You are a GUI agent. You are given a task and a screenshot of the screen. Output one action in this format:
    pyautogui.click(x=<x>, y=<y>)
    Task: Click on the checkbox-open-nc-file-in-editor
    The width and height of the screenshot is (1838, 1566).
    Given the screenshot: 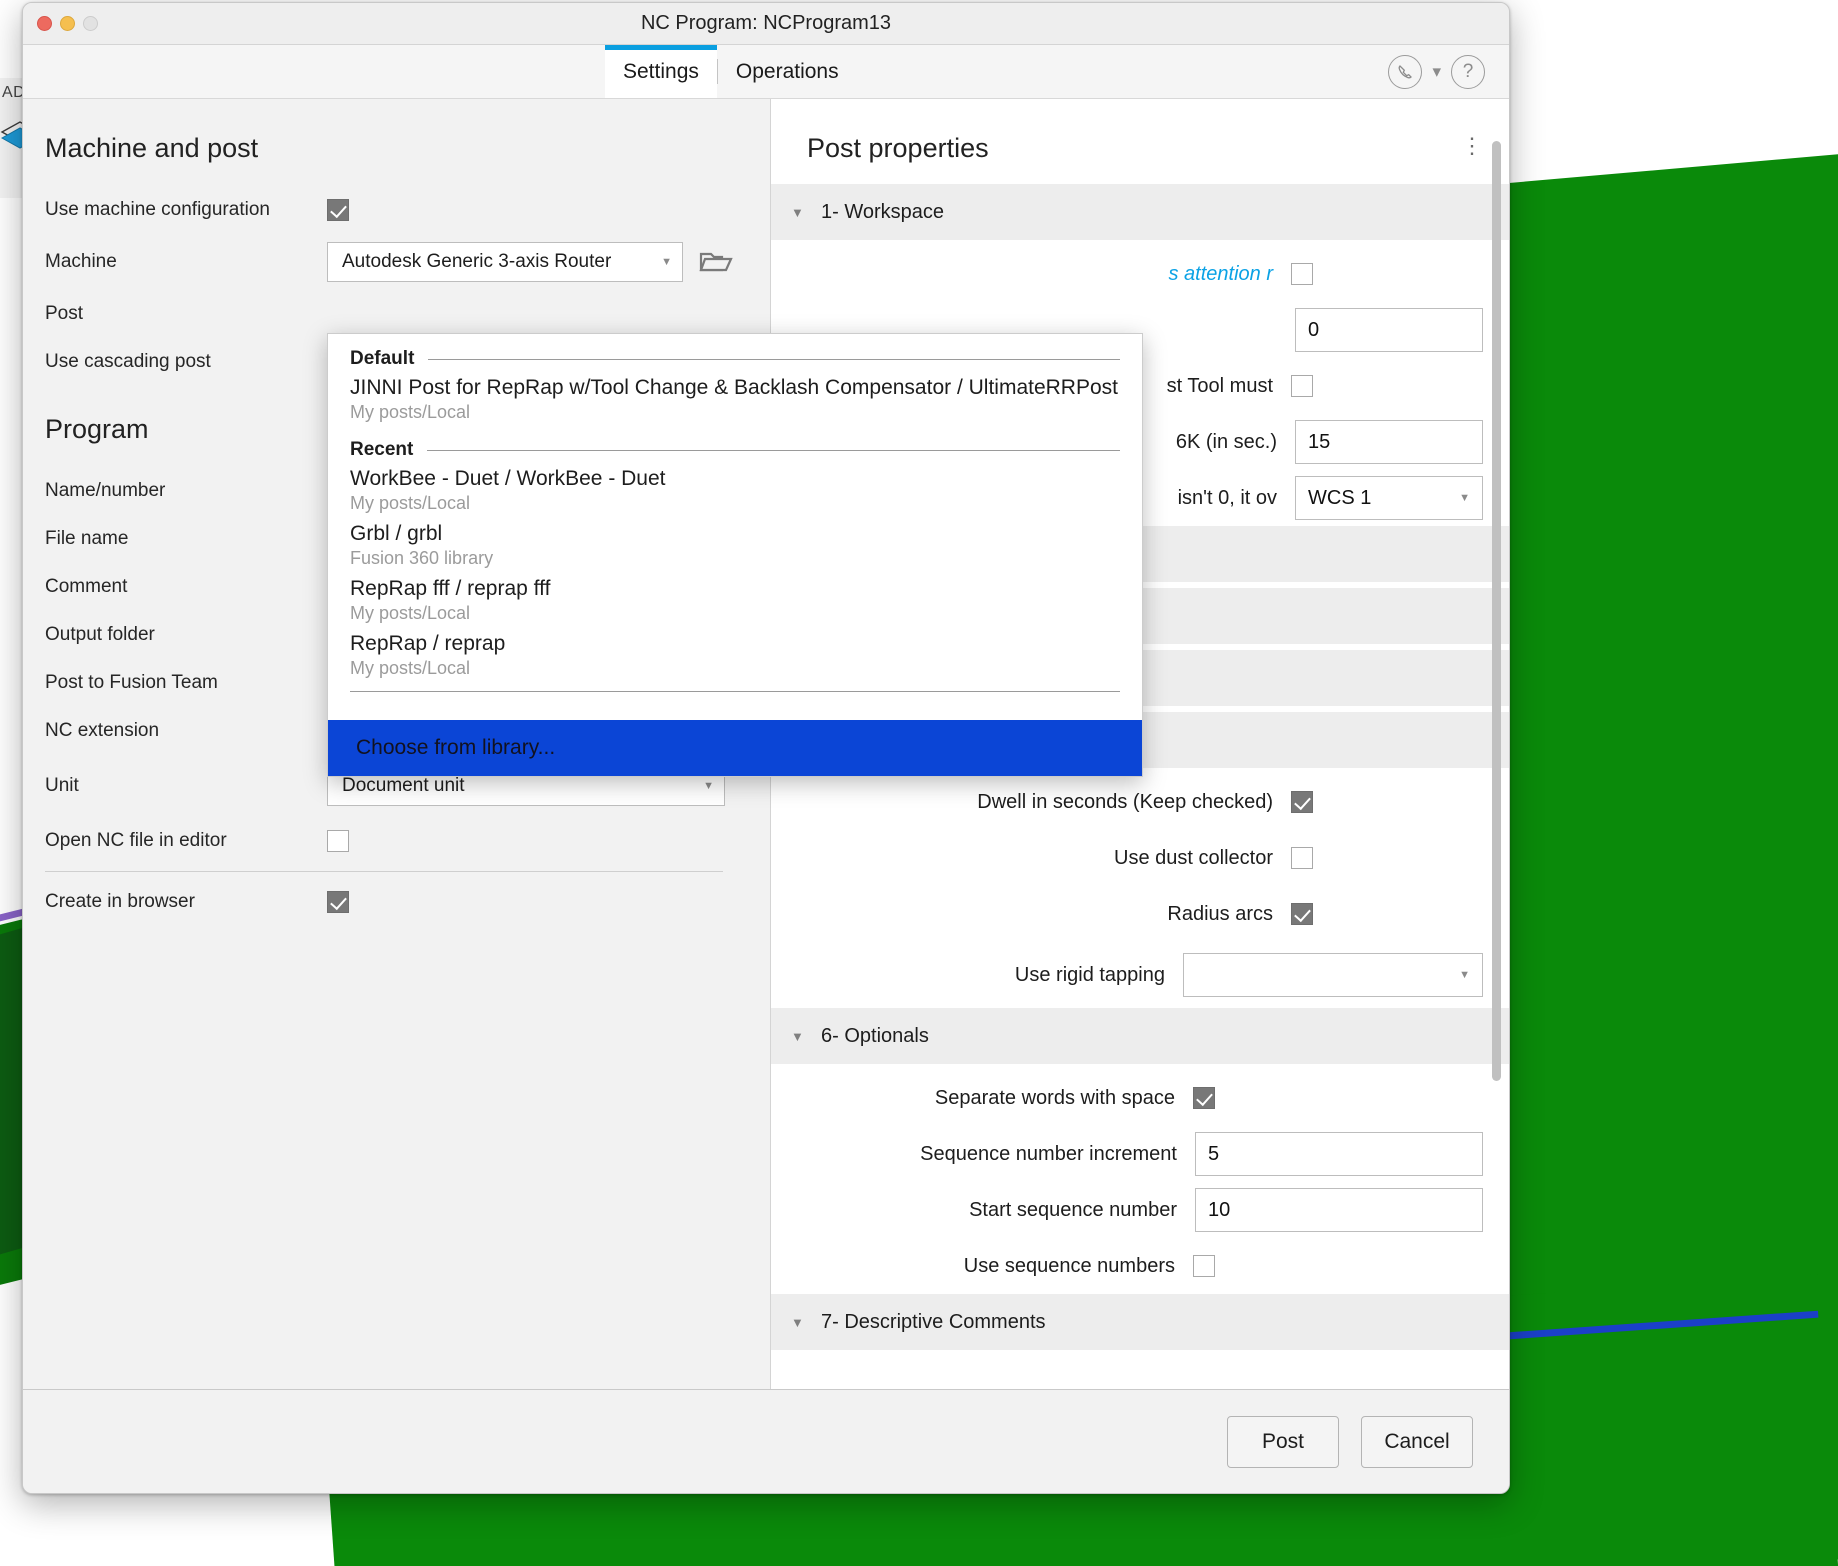 What is the action you would take?
    pyautogui.click(x=338, y=841)
    